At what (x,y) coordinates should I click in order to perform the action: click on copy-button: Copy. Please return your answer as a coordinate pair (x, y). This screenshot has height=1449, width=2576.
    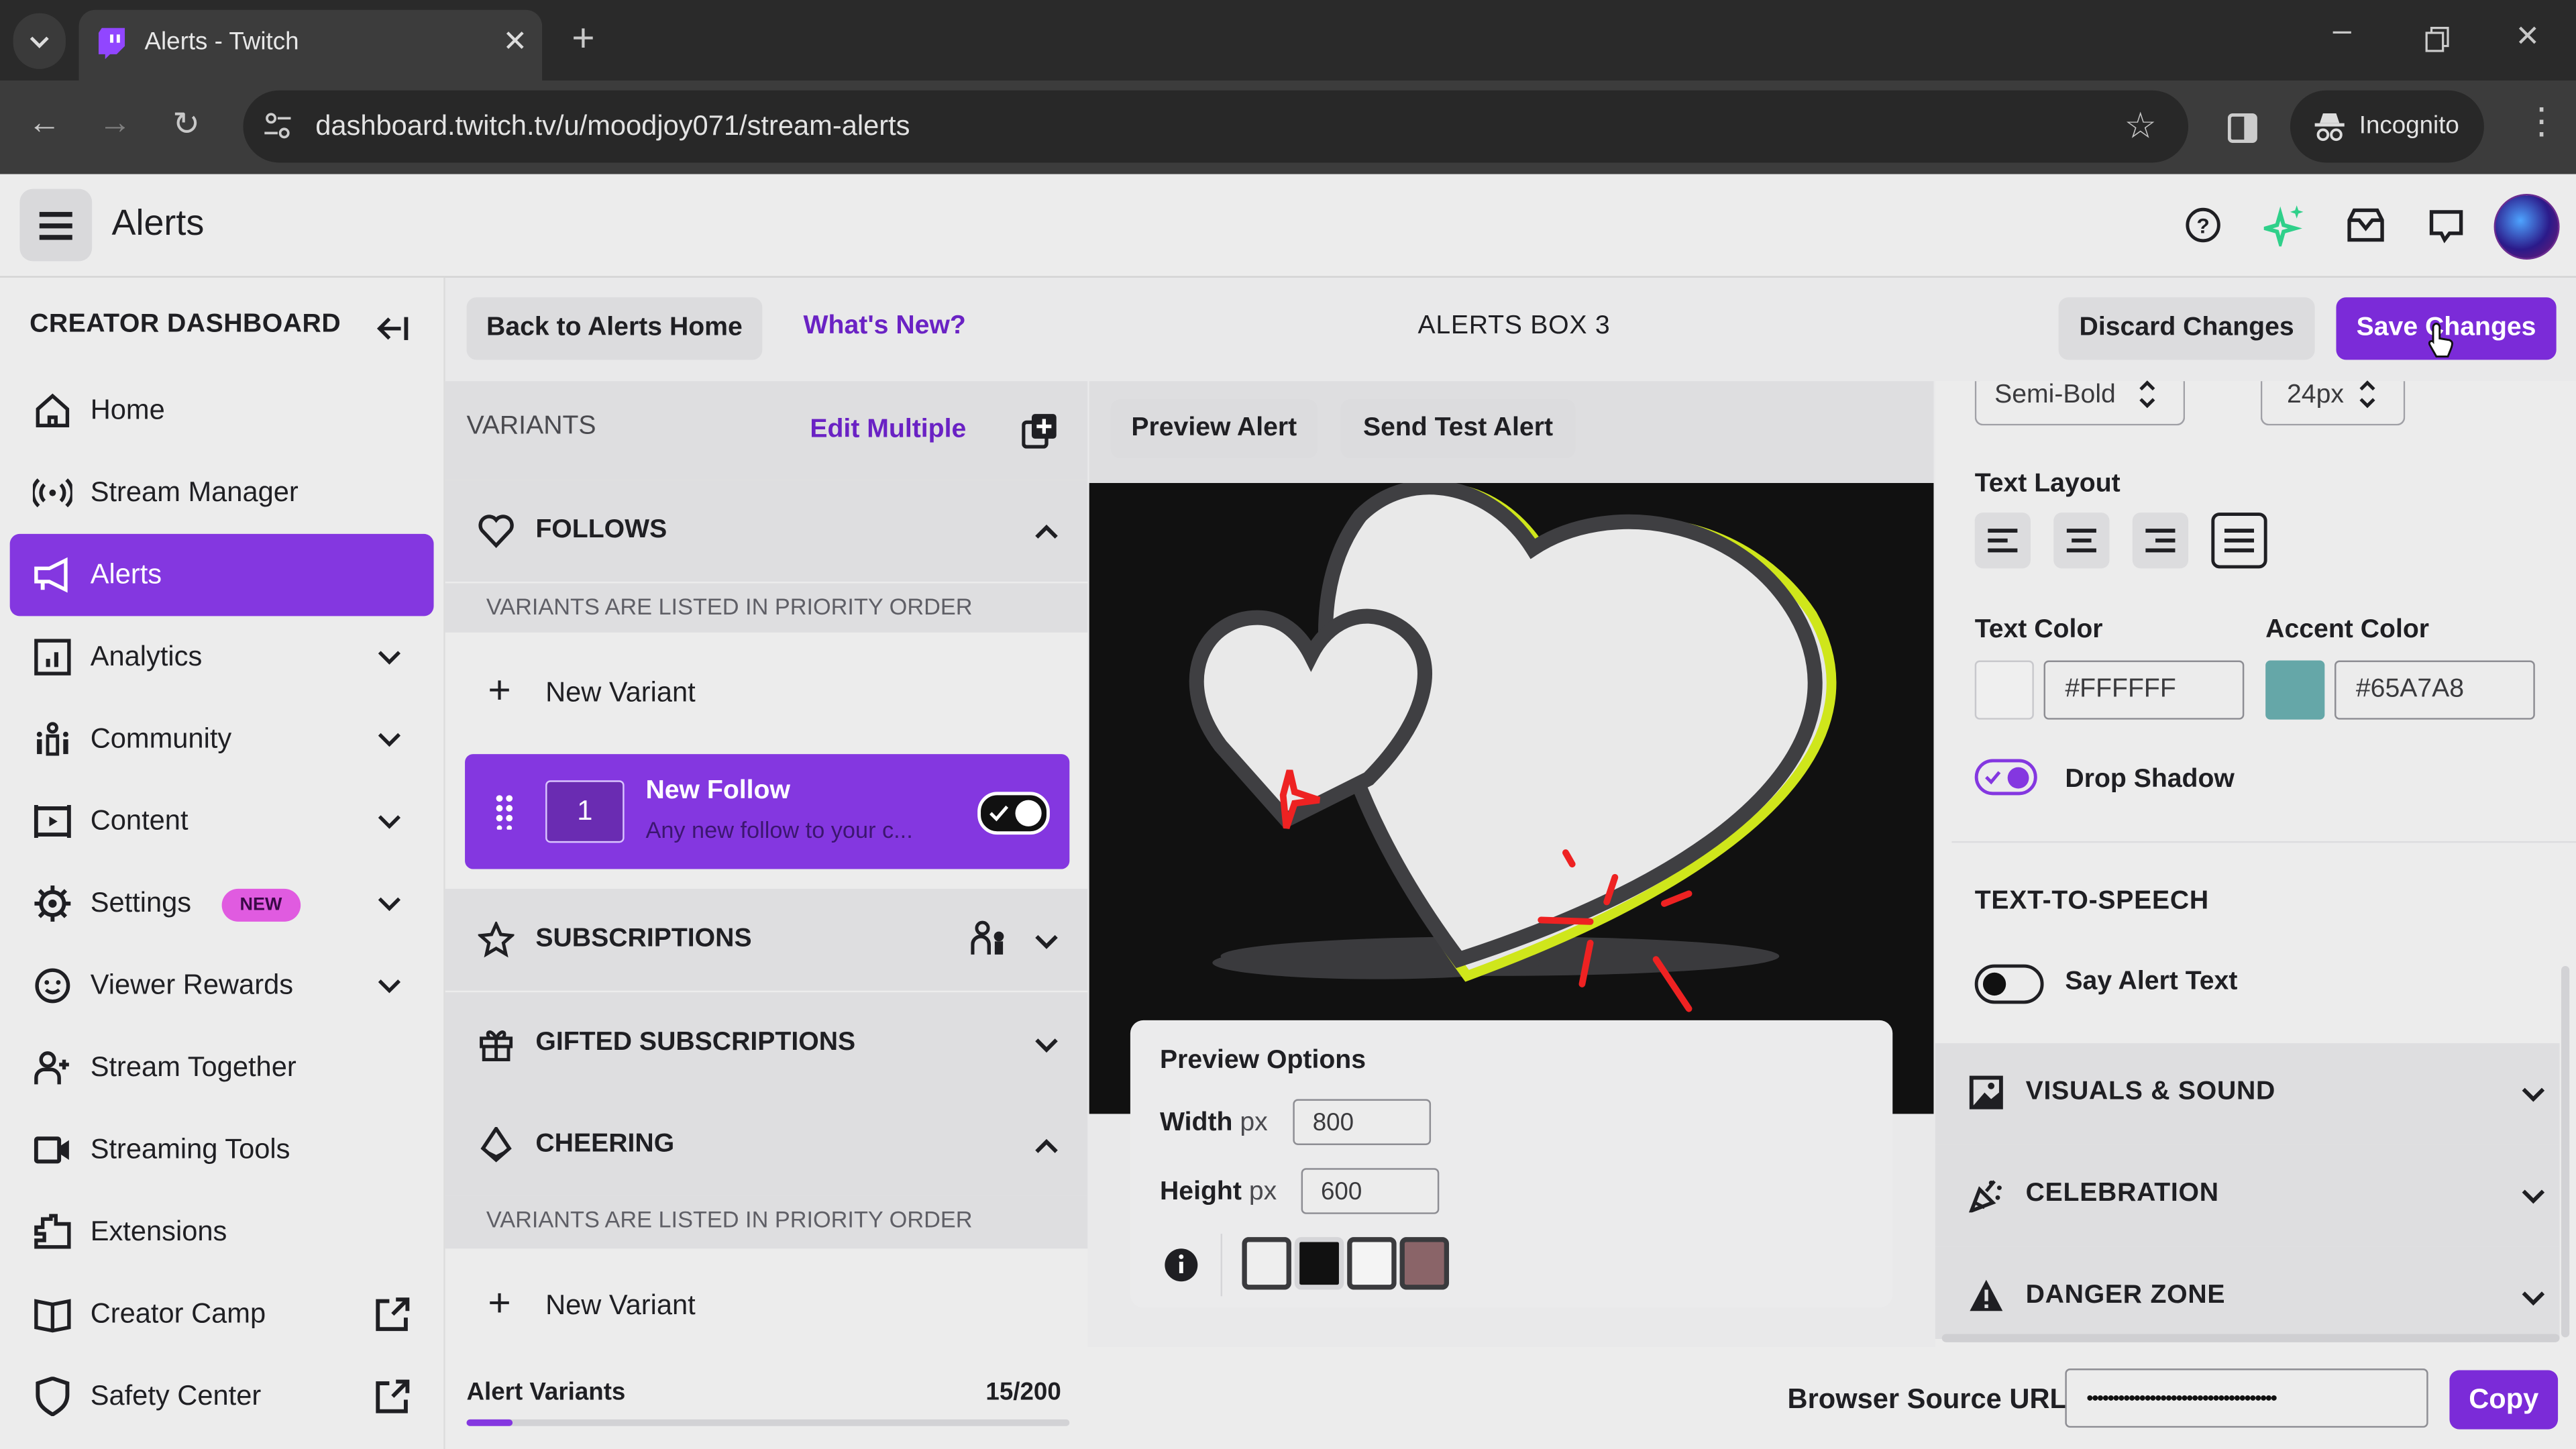
    Looking at the image, I should click on (2504, 1400).